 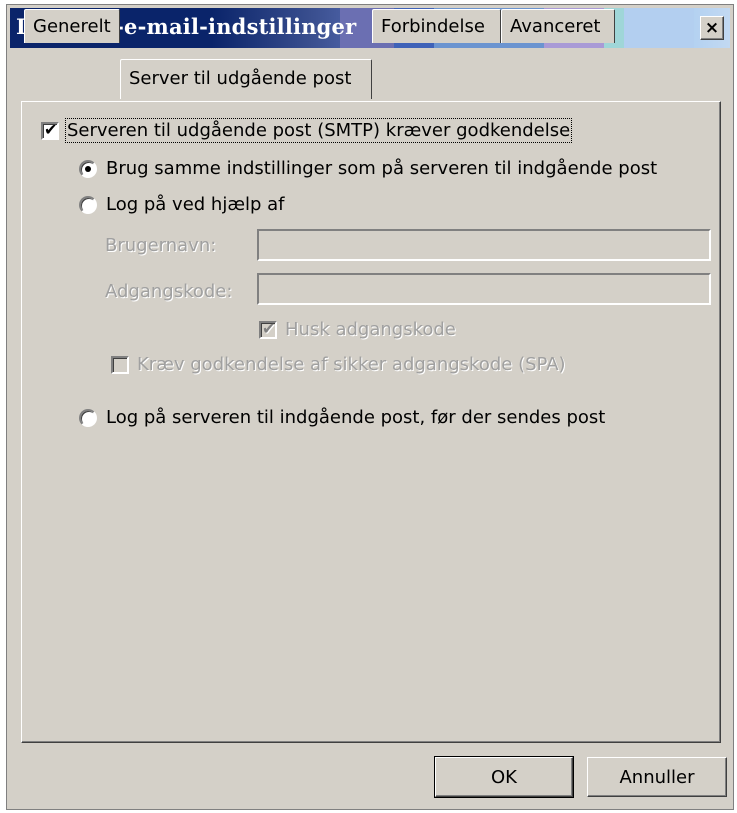 I want to click on password-label-text: Adgangskode:, so click(x=169, y=291).